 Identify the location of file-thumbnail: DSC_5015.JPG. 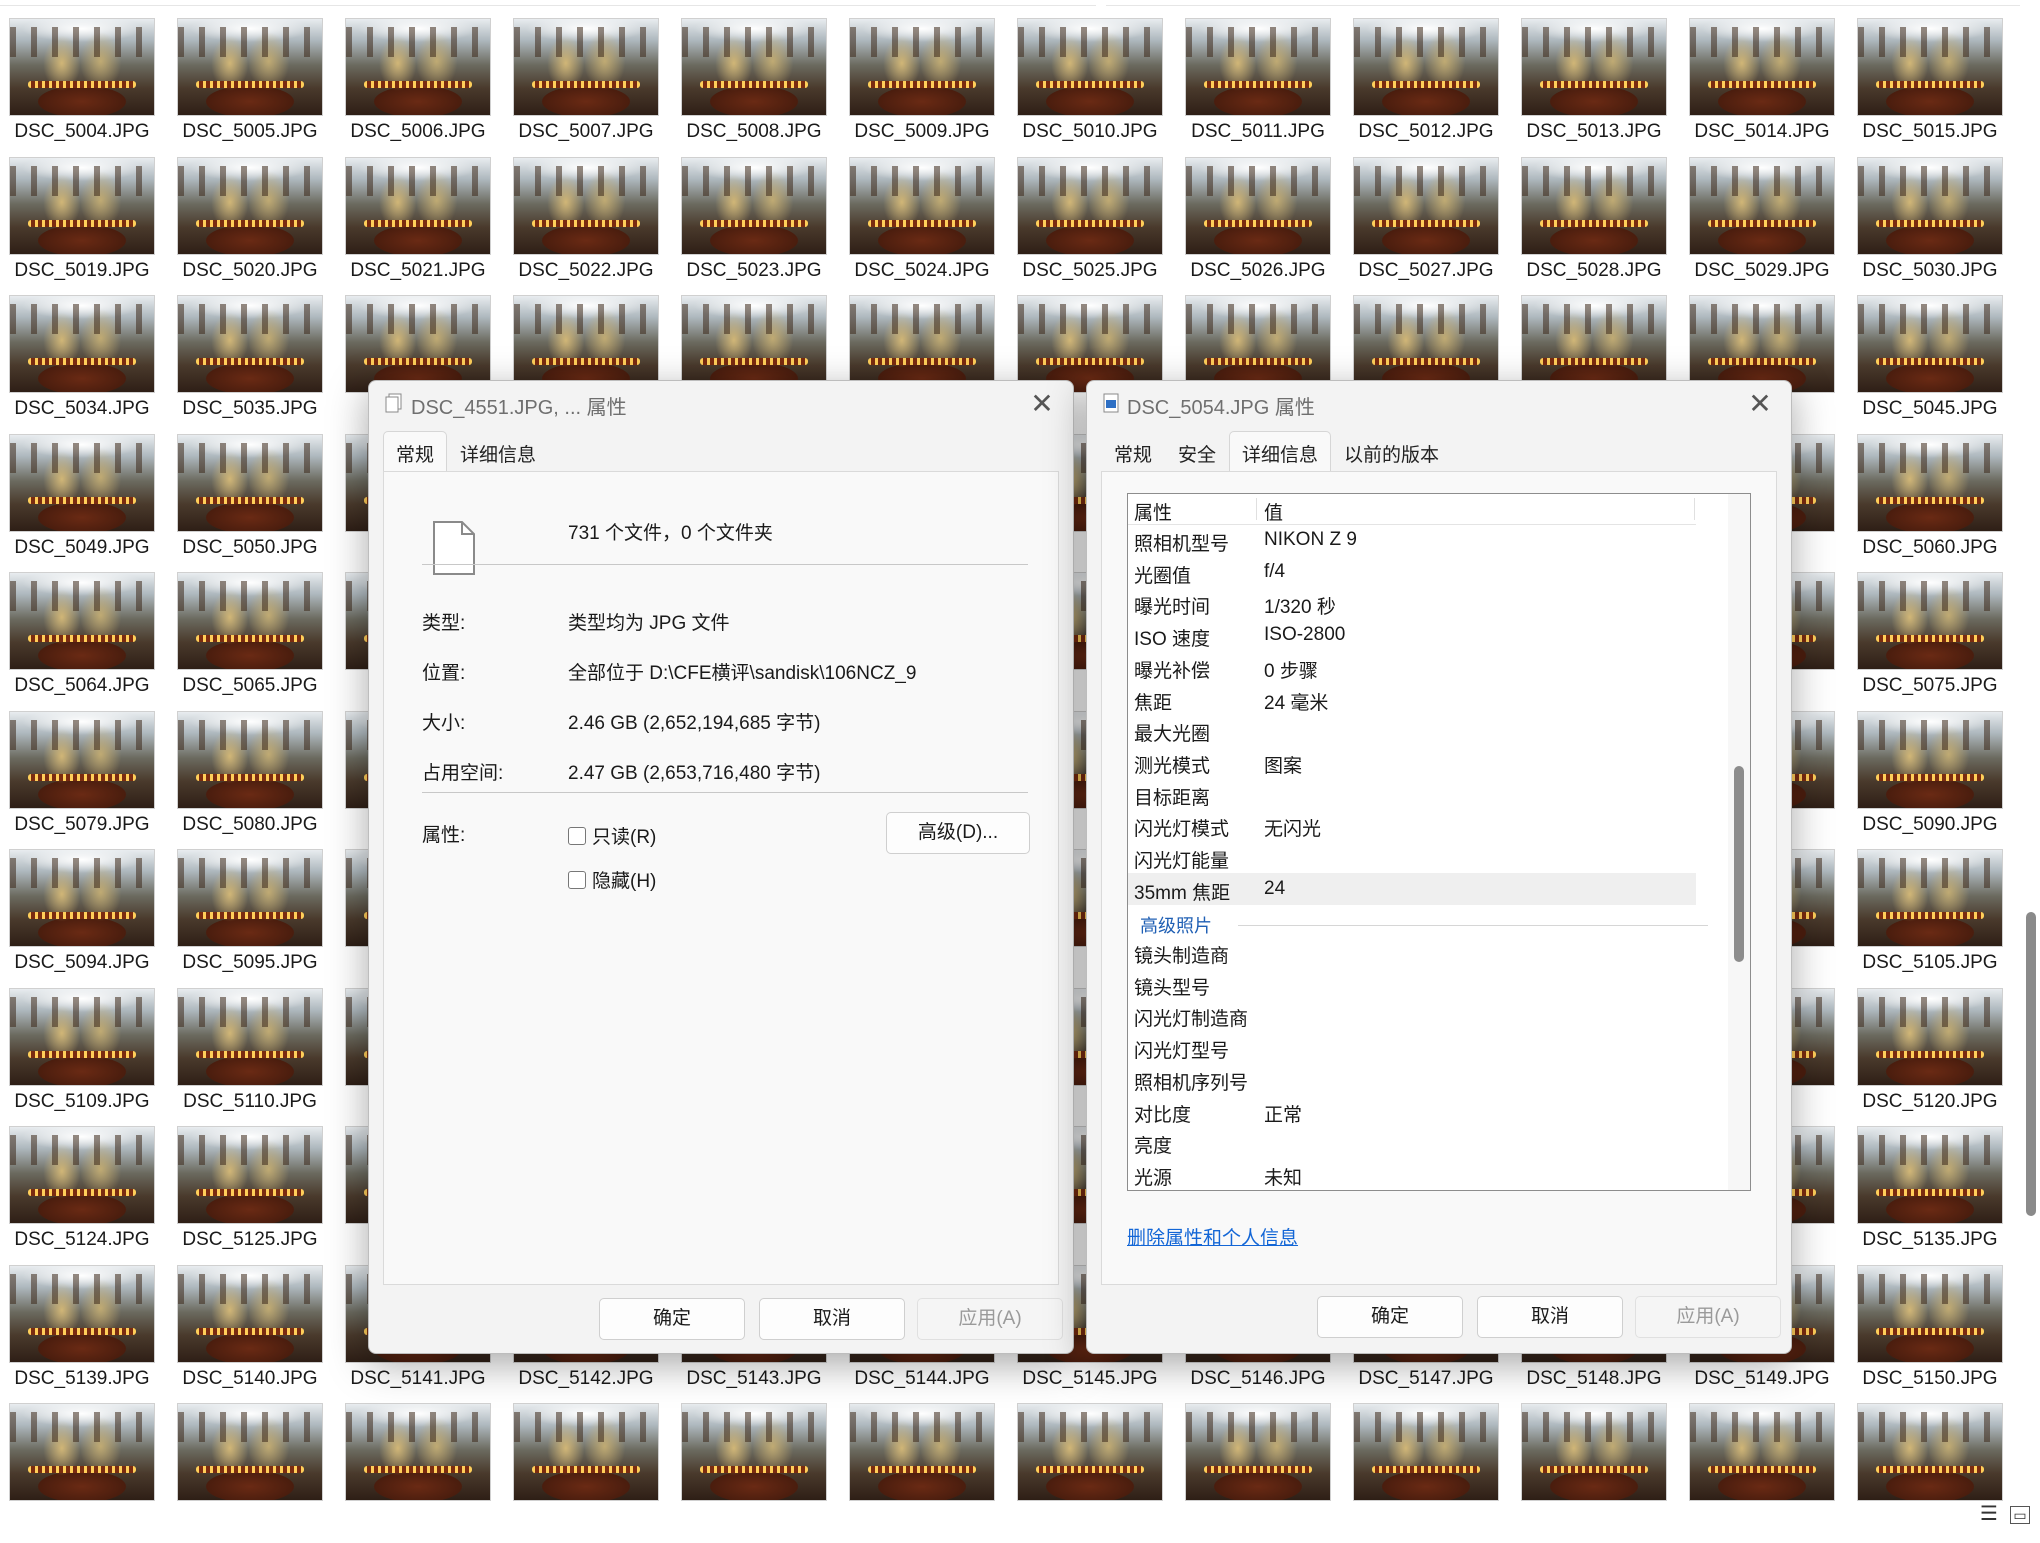
(1932, 88).